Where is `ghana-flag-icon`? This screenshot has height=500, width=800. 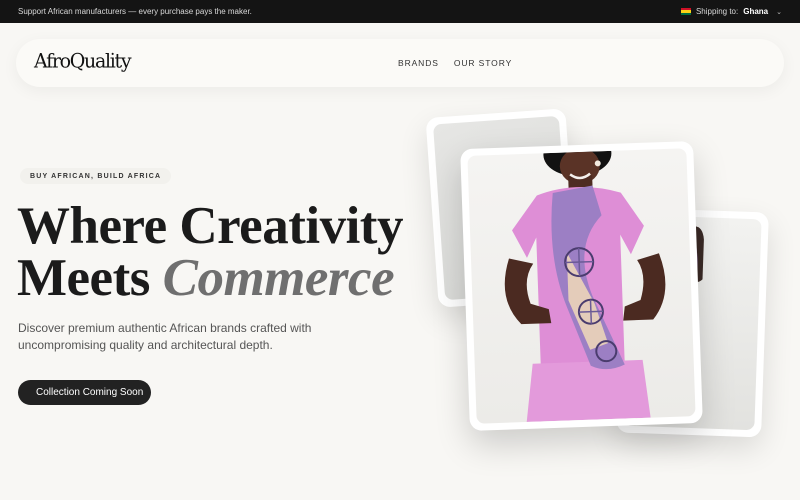 ghana-flag-icon is located at coordinates (685, 11).